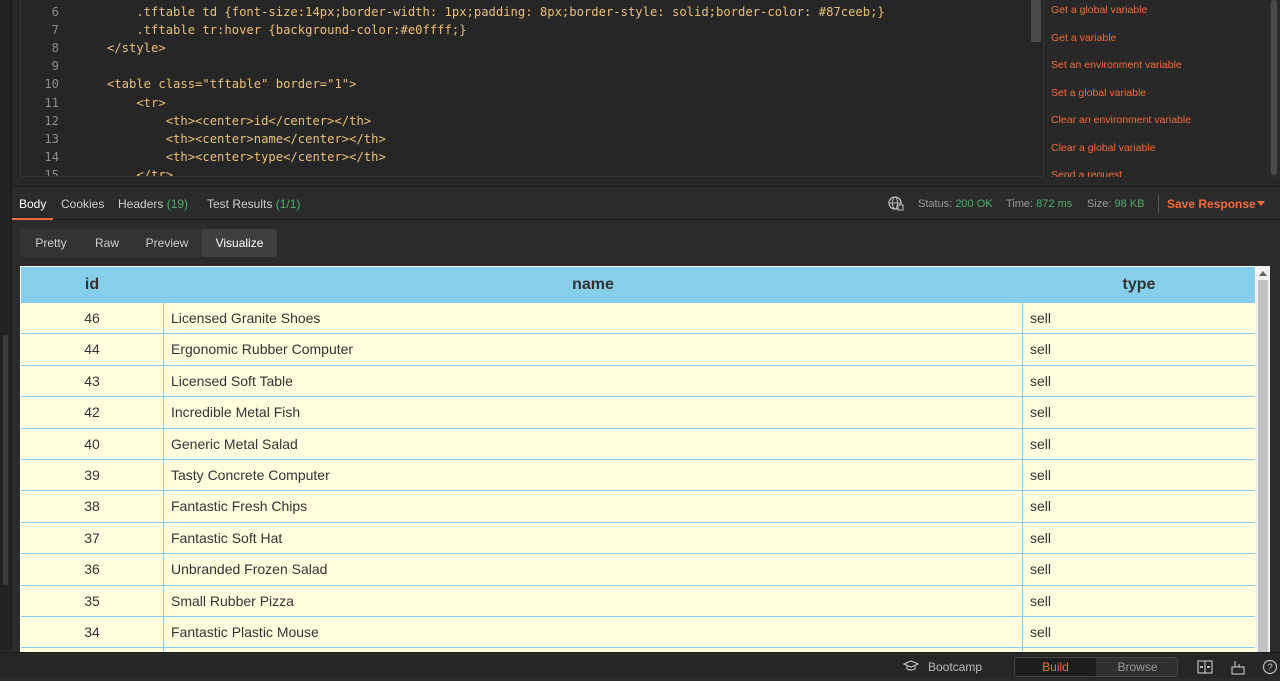  Describe the element at coordinates (92, 349) in the screenshot. I see `cell-id: 44` at that location.